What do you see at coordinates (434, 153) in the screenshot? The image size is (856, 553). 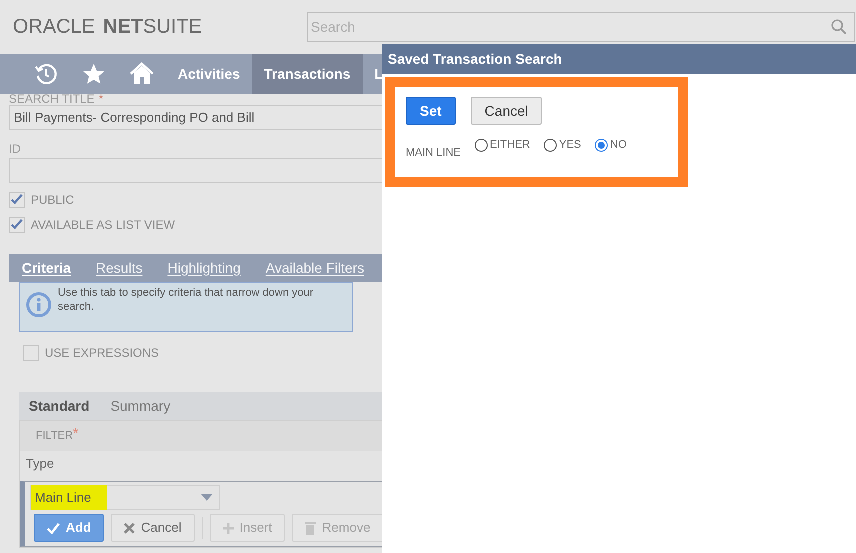 I see `field-label: MAIN LINE` at bounding box center [434, 153].